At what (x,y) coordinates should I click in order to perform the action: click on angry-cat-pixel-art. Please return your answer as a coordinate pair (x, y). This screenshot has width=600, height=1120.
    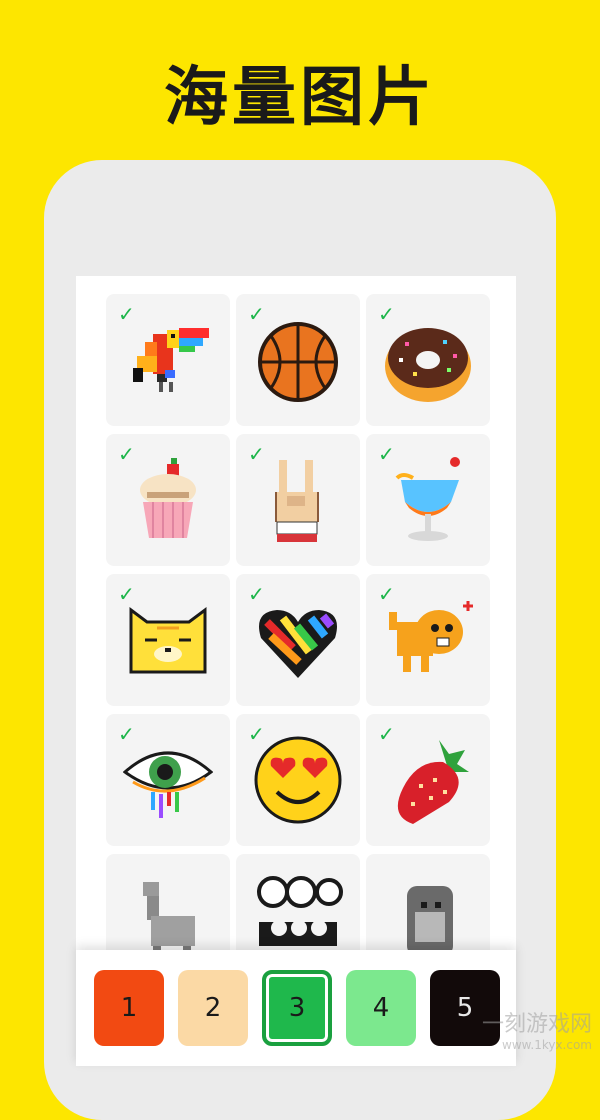
    Looking at the image, I should click on (431, 636).